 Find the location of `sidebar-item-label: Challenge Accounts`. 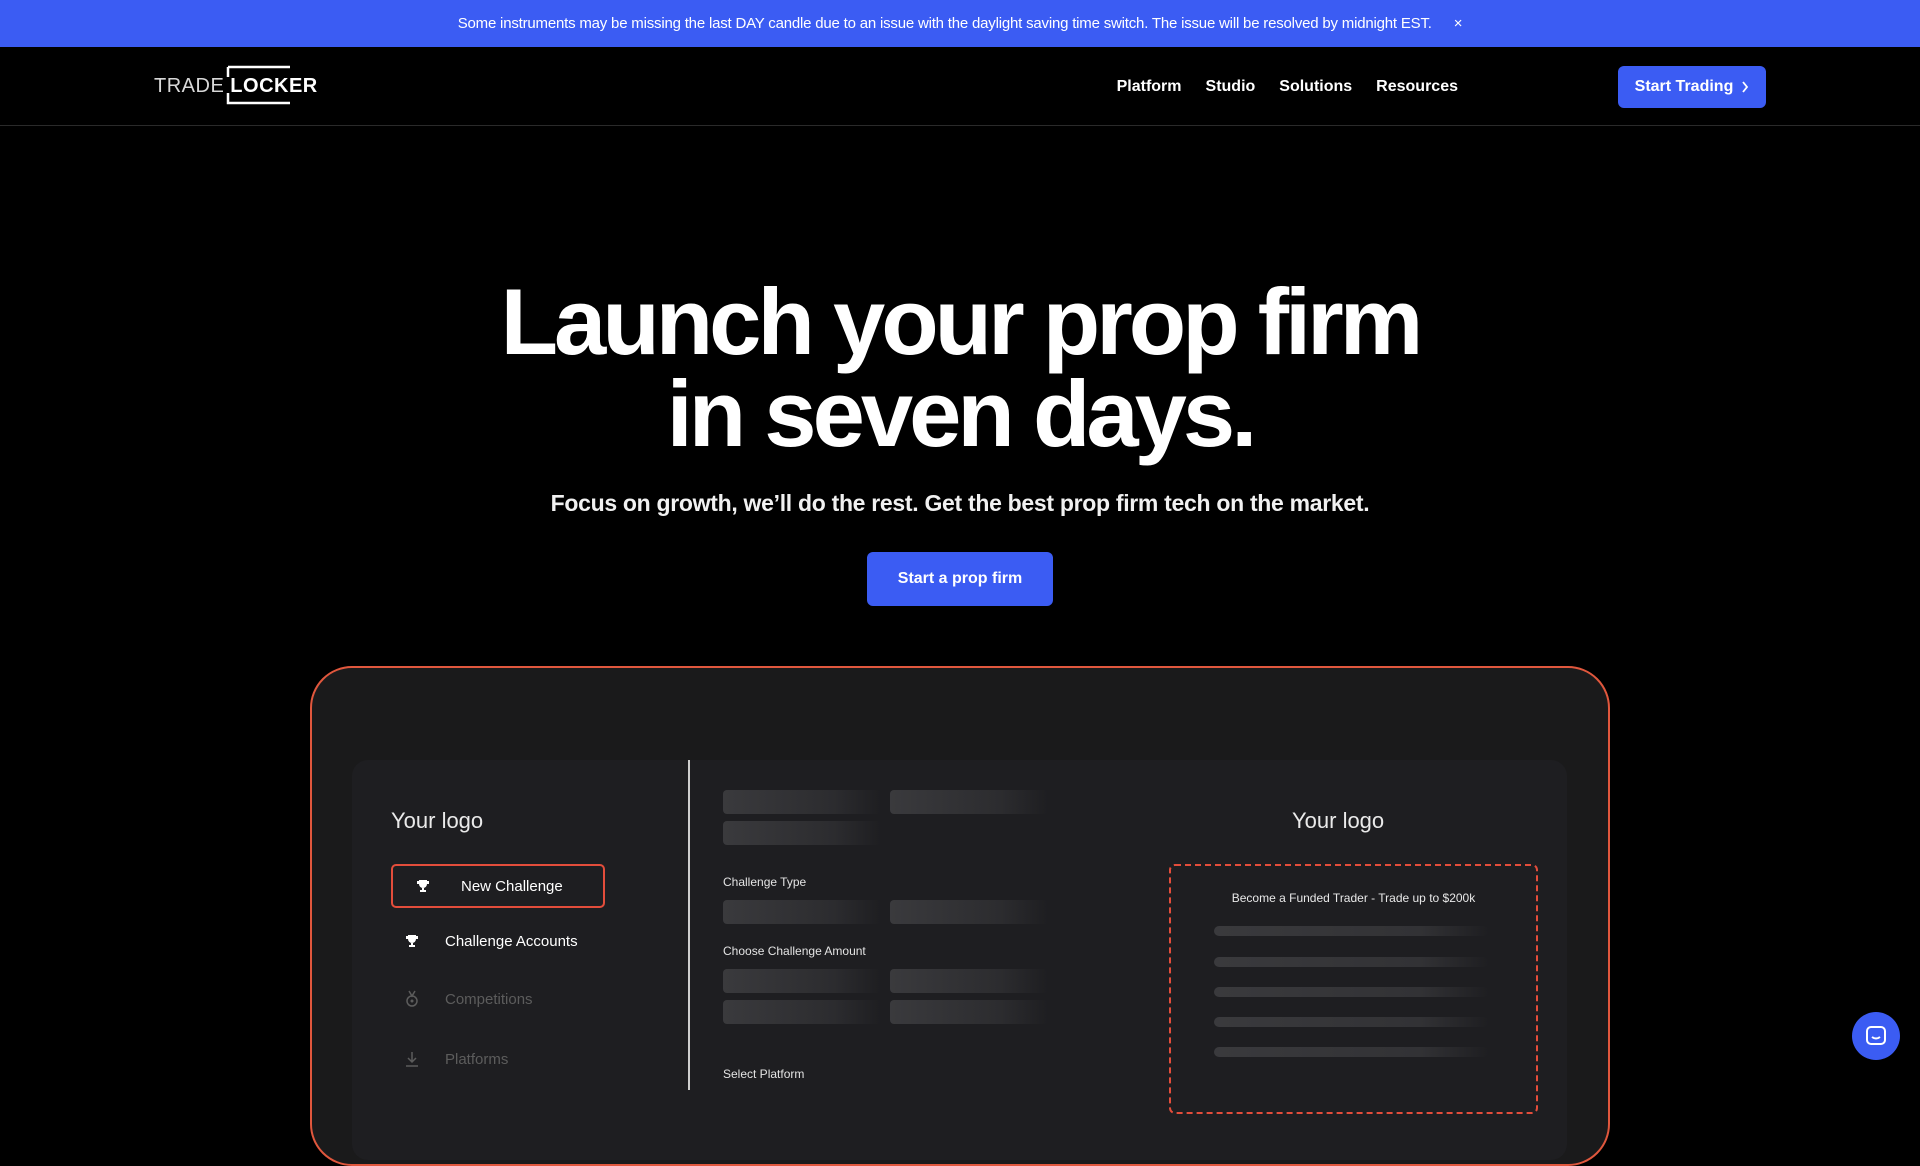

sidebar-item-label: Challenge Accounts is located at coordinates (511, 941).